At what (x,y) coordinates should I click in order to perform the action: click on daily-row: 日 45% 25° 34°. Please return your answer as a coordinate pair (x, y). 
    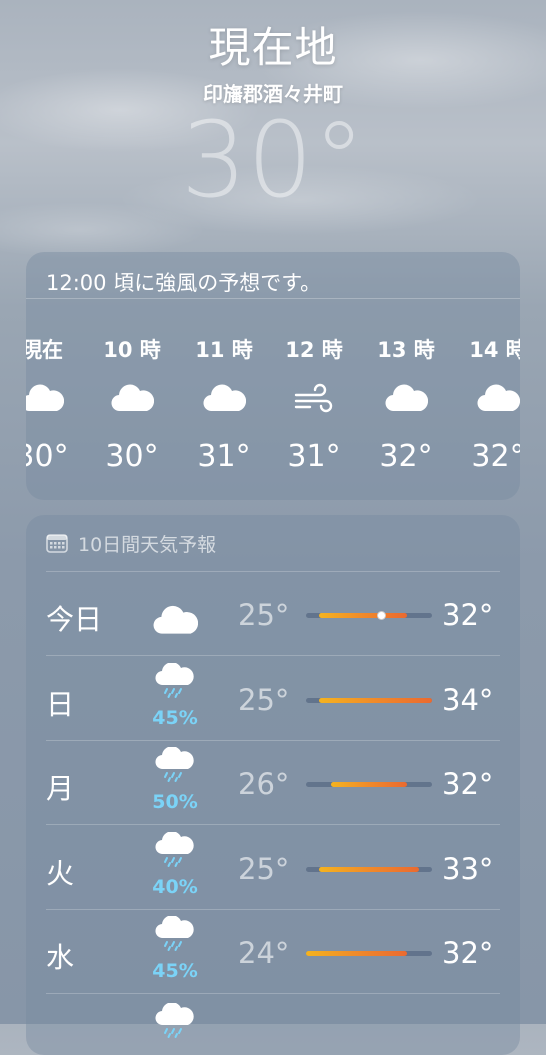
    Looking at the image, I should click on (273, 699).